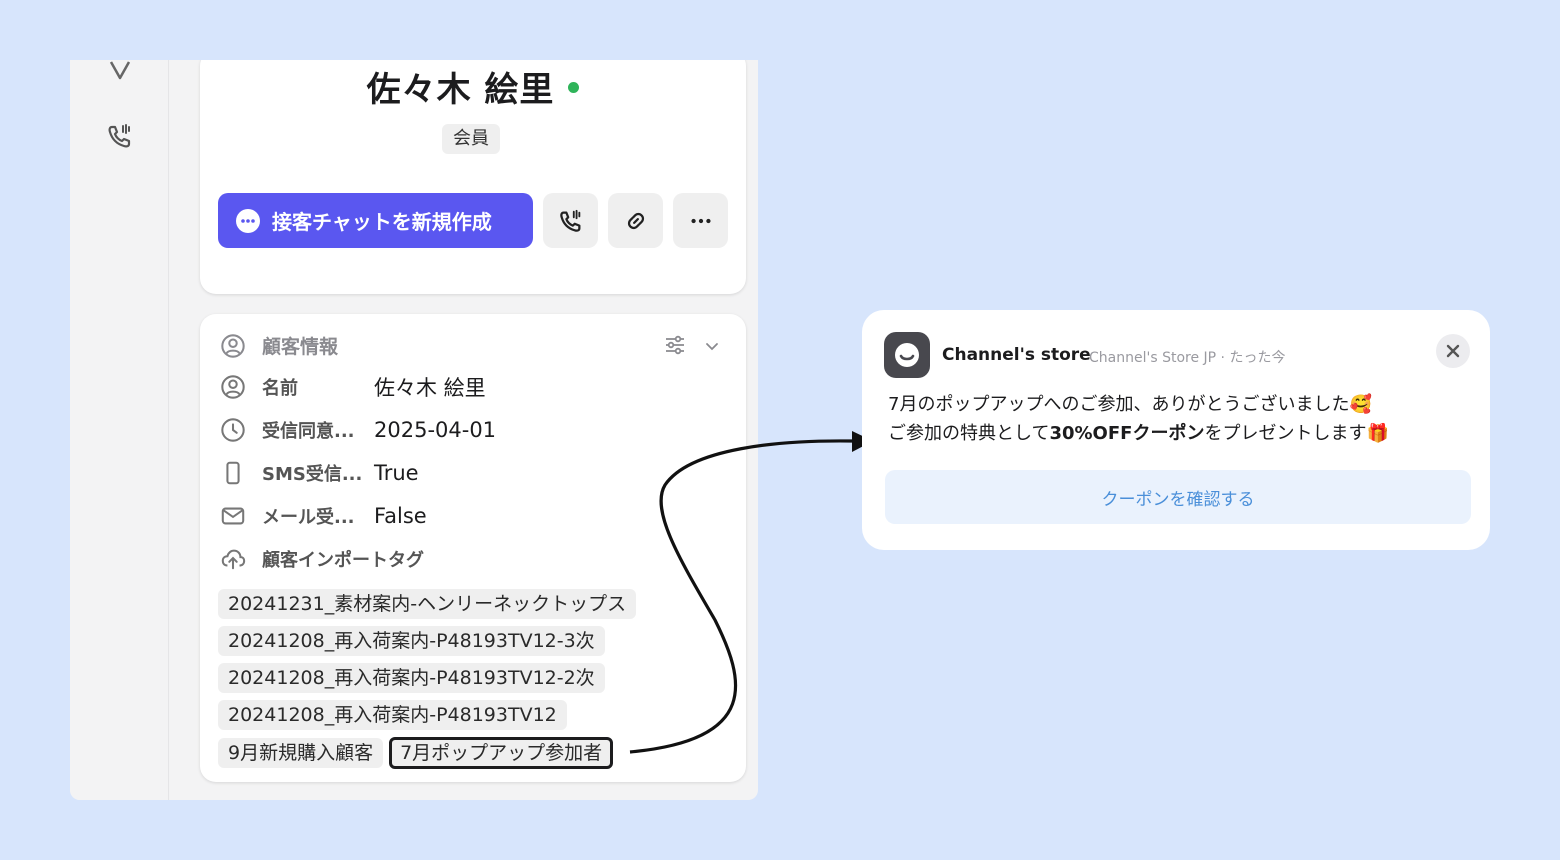  I want to click on message-line-2: ご参加の特典として30%OFFクーポンをプレゼントします🎁, so click(1178, 433).